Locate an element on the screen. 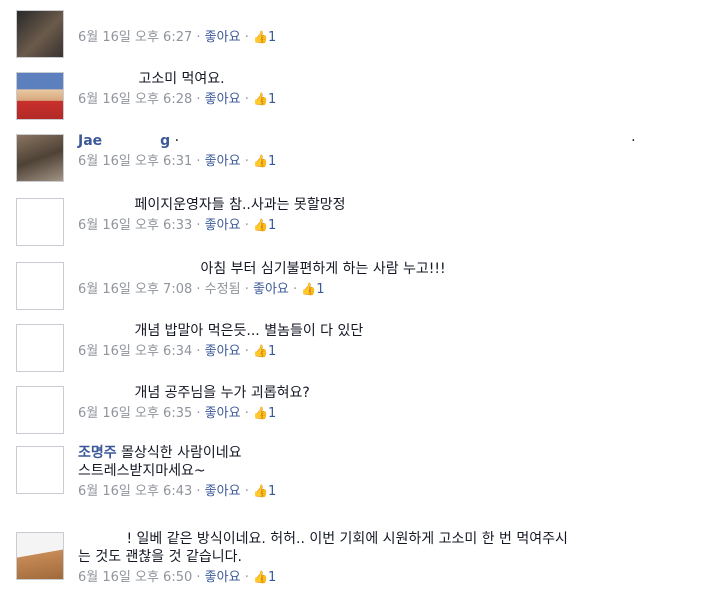  comment-meta: 6월 16일 오후 6:33 · 좋아요 · 👍1 is located at coordinates (177, 225).